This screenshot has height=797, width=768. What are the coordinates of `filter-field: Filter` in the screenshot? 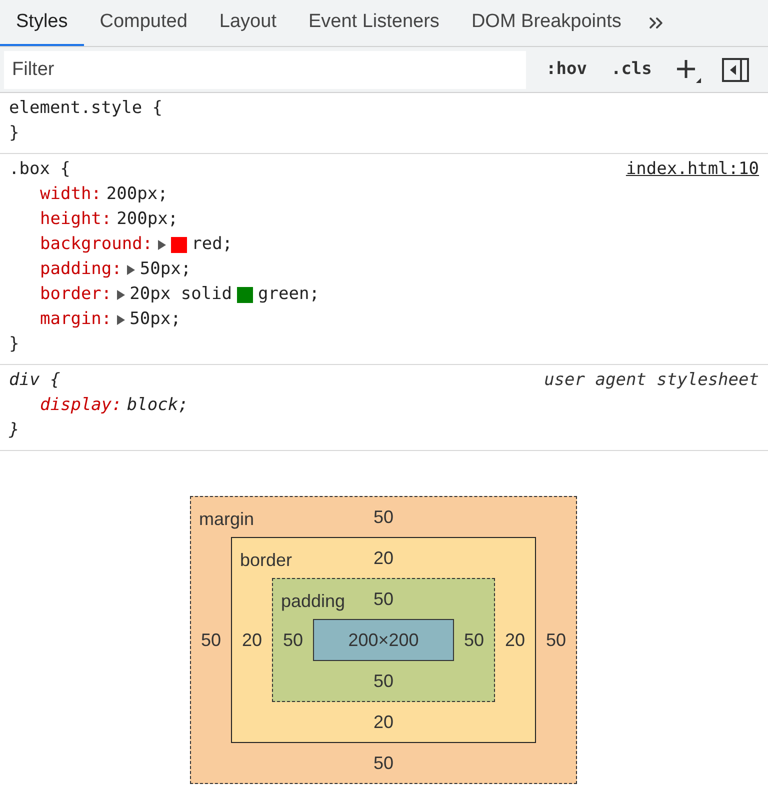 It's located at (265, 69).